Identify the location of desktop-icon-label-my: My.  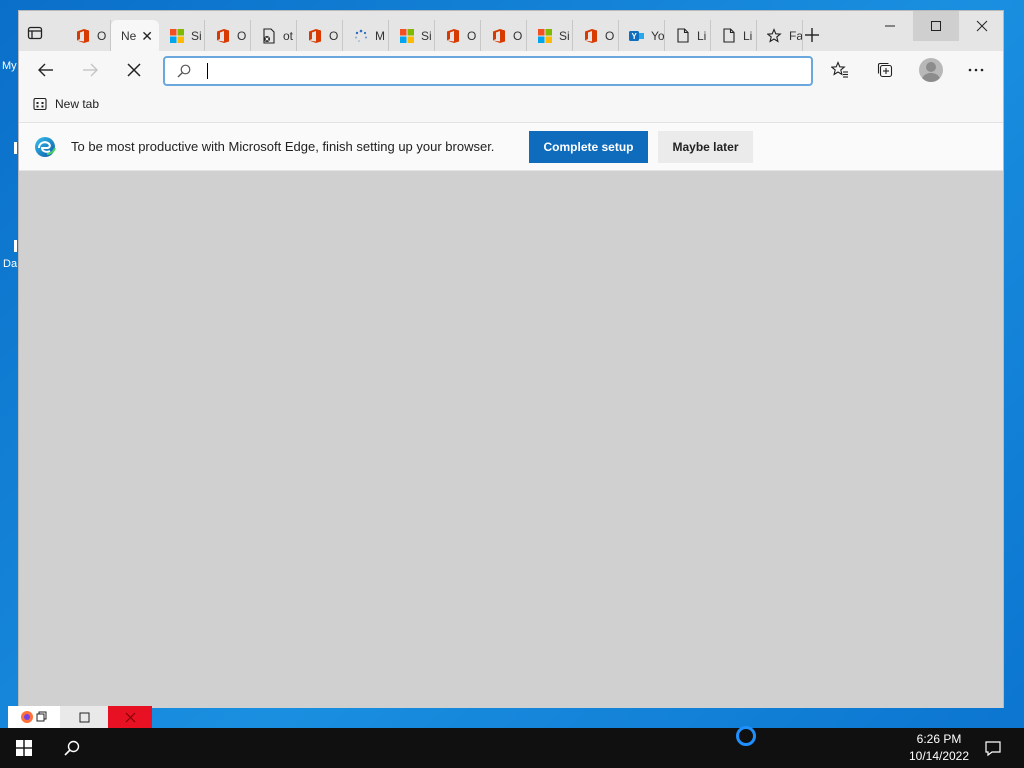
(9, 66).